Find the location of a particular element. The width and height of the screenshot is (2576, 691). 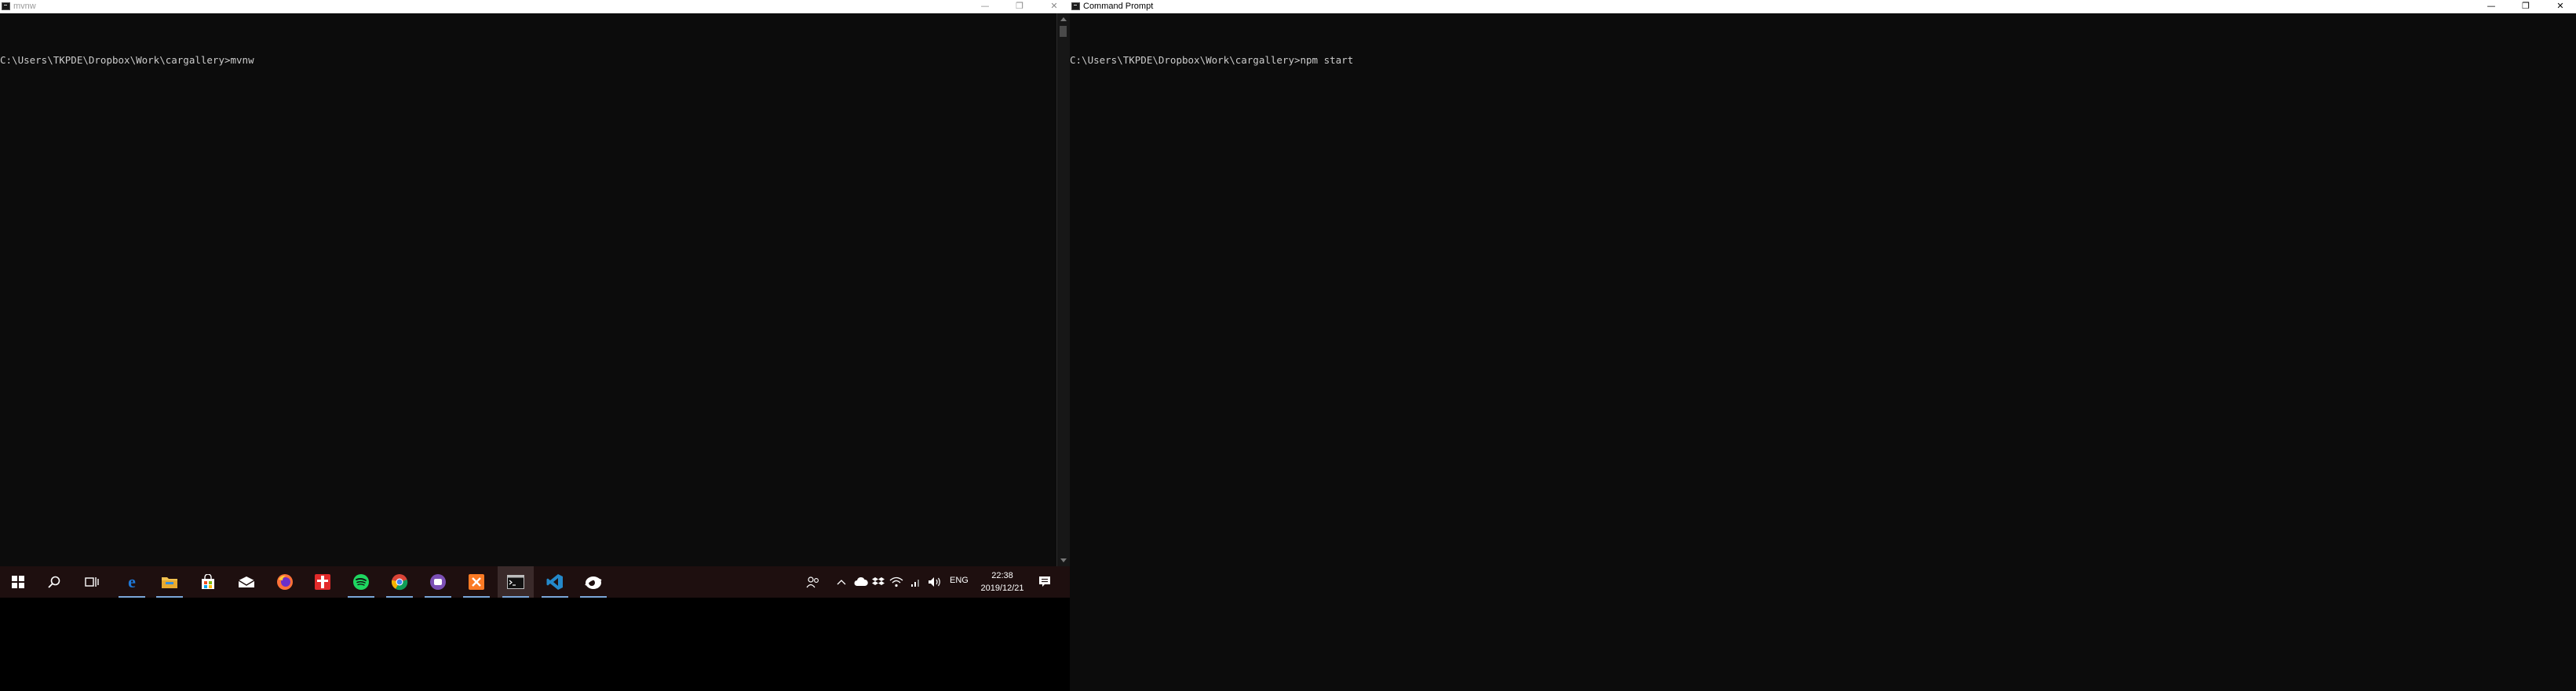

taskbar-clock: 22:38 2019/12/21 is located at coordinates (1002, 582).